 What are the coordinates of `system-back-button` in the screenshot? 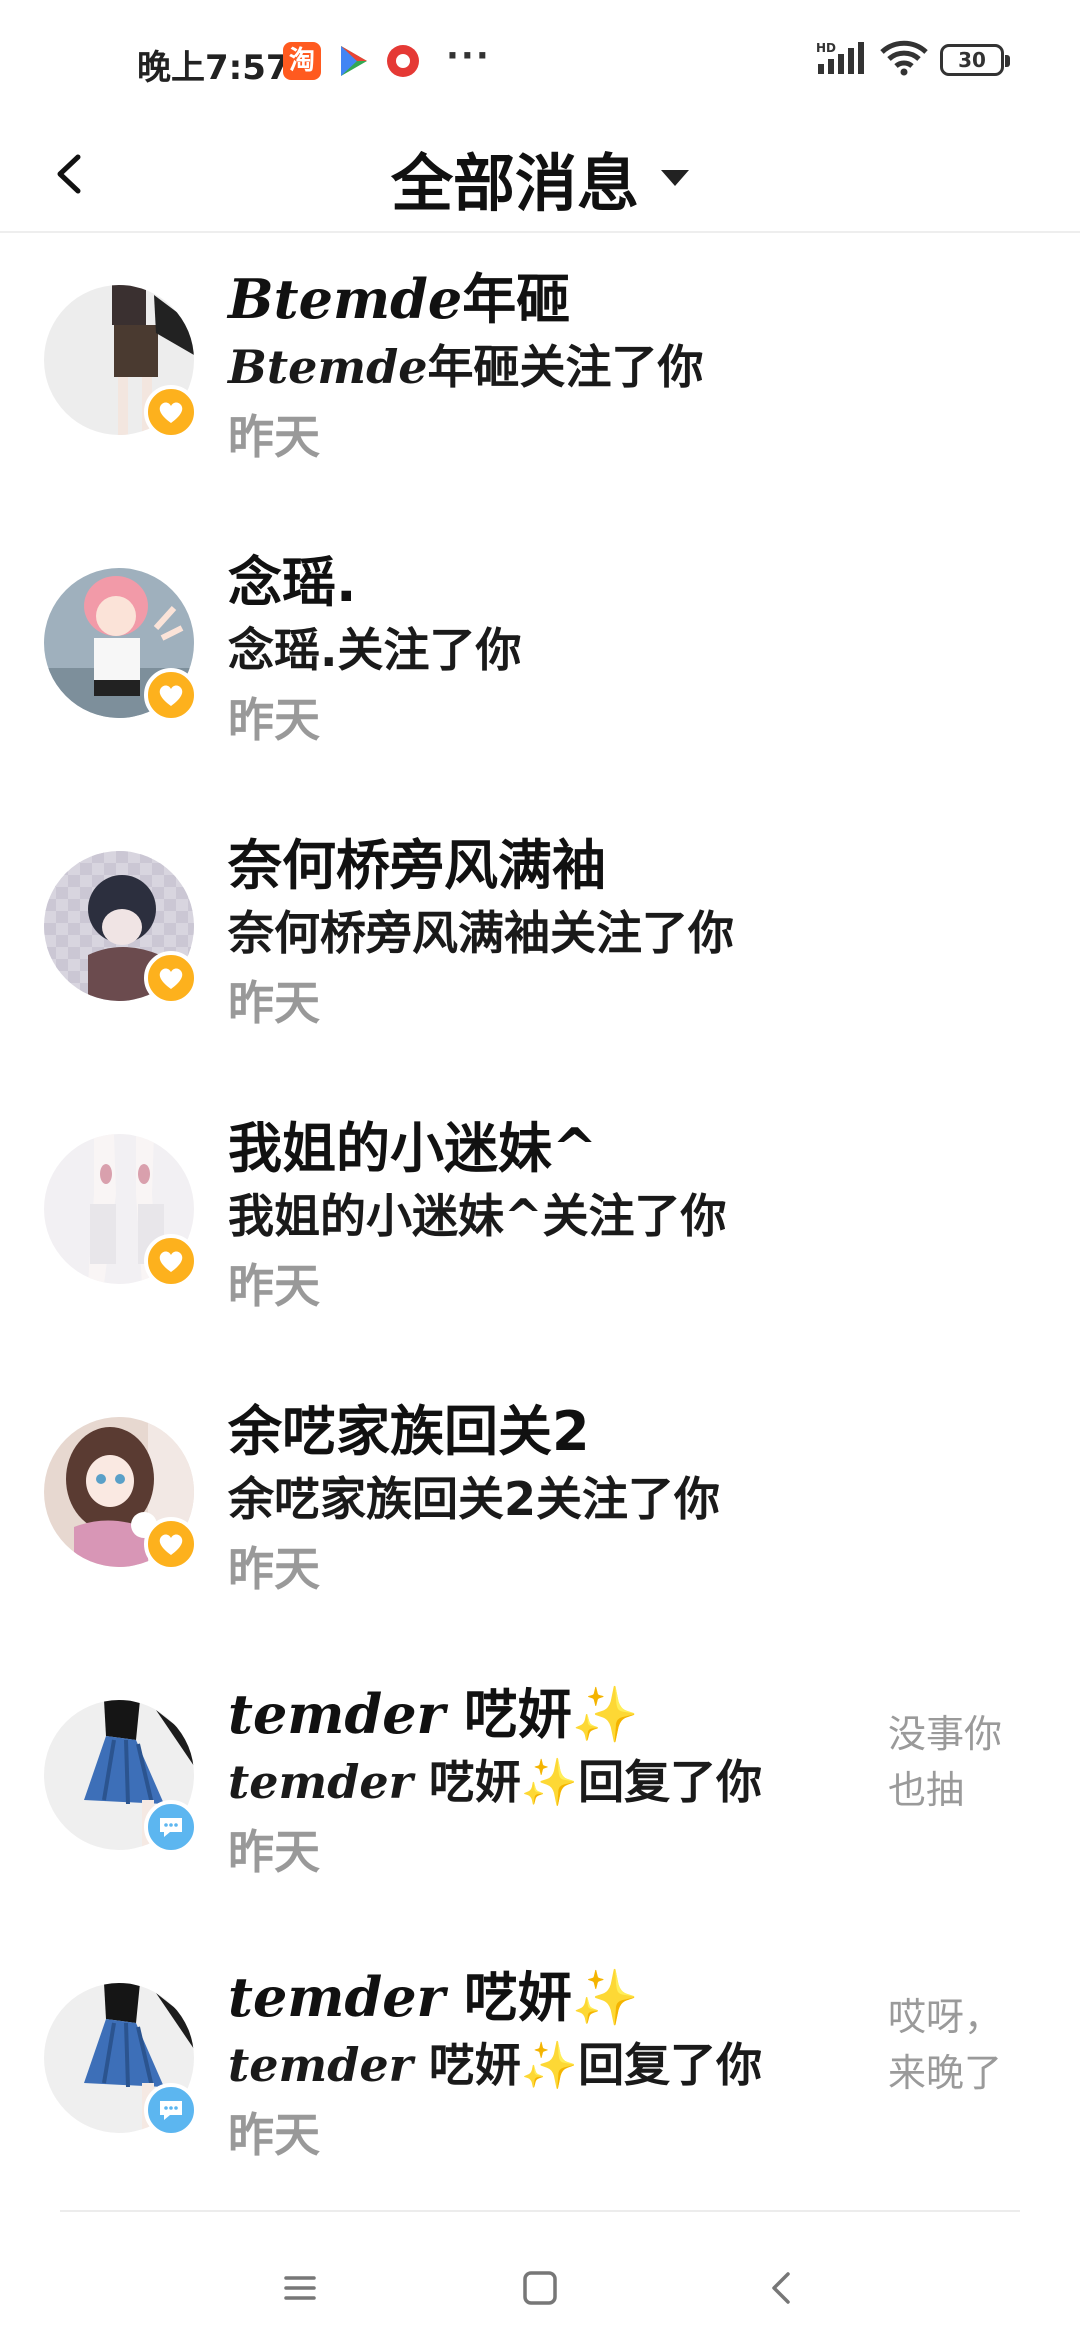 It's located at (782, 2288).